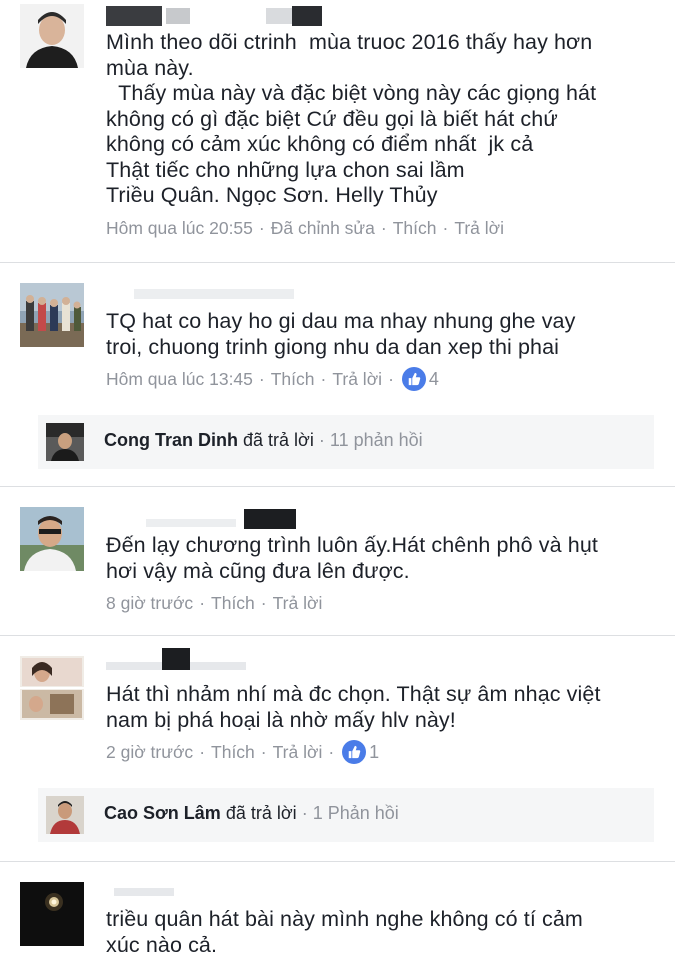 The image size is (675, 960). Describe the element at coordinates (356, 813) in the screenshot. I see `reply-count: 1 Phản hồi` at that location.